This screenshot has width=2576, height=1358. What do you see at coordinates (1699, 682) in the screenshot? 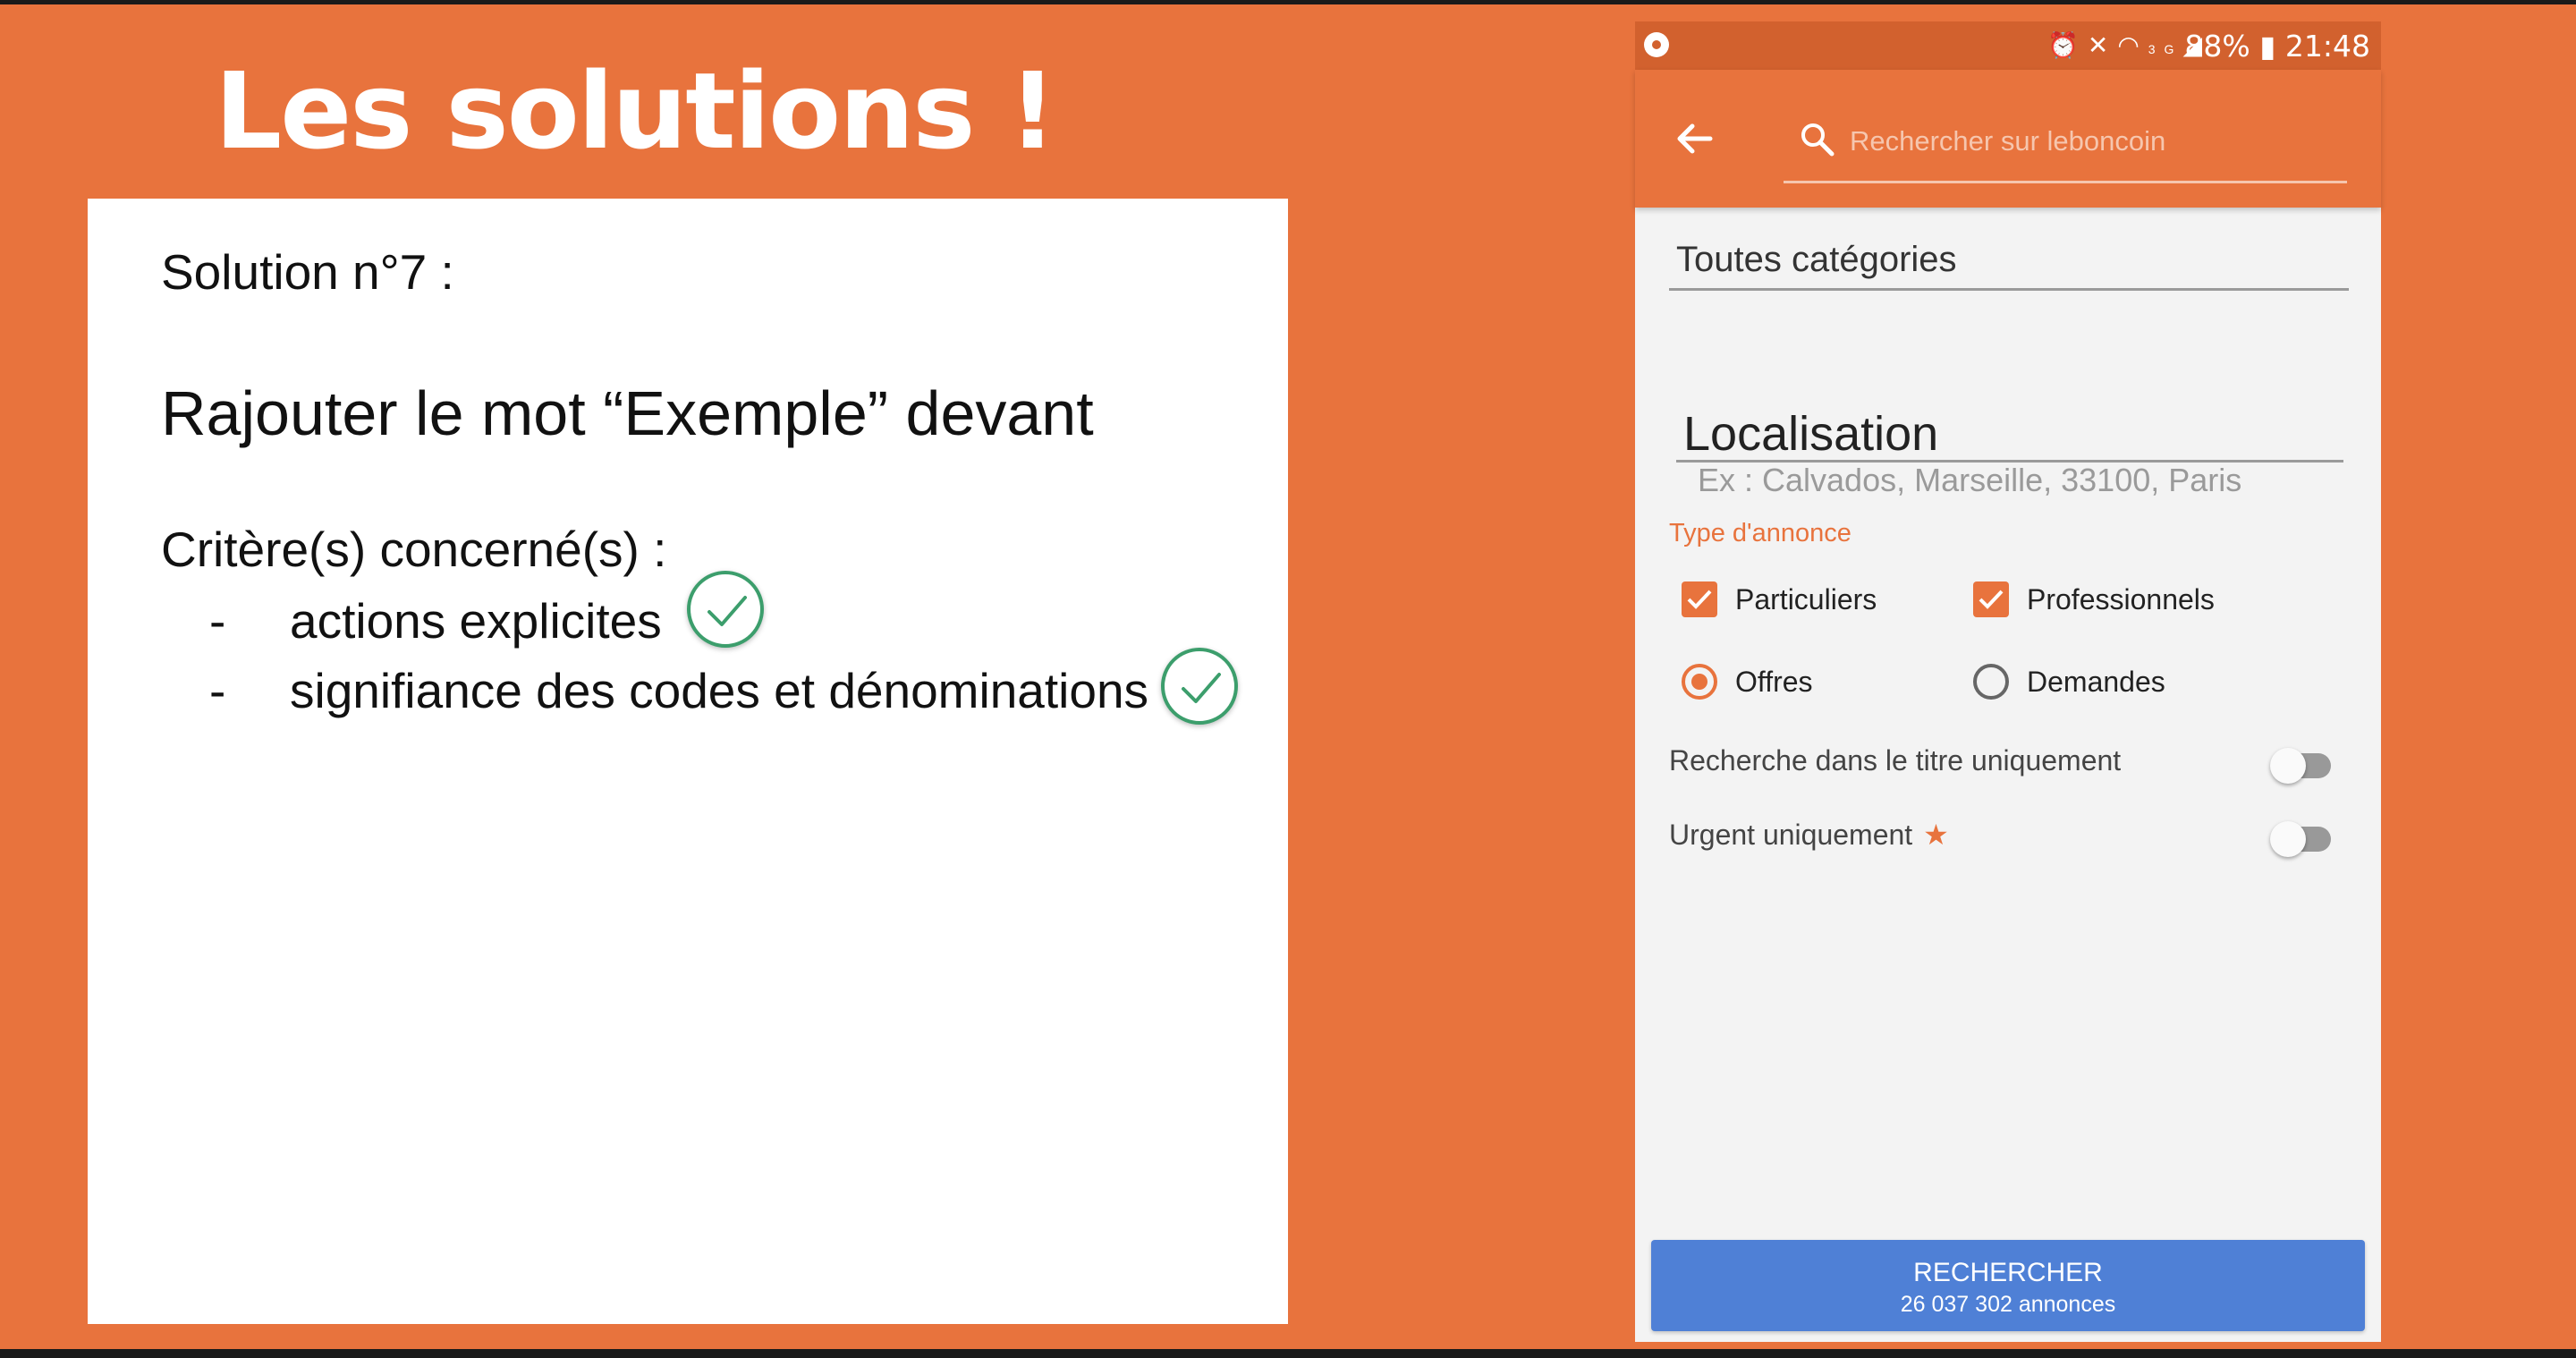
I see `radio-selected-icon` at bounding box center [1699, 682].